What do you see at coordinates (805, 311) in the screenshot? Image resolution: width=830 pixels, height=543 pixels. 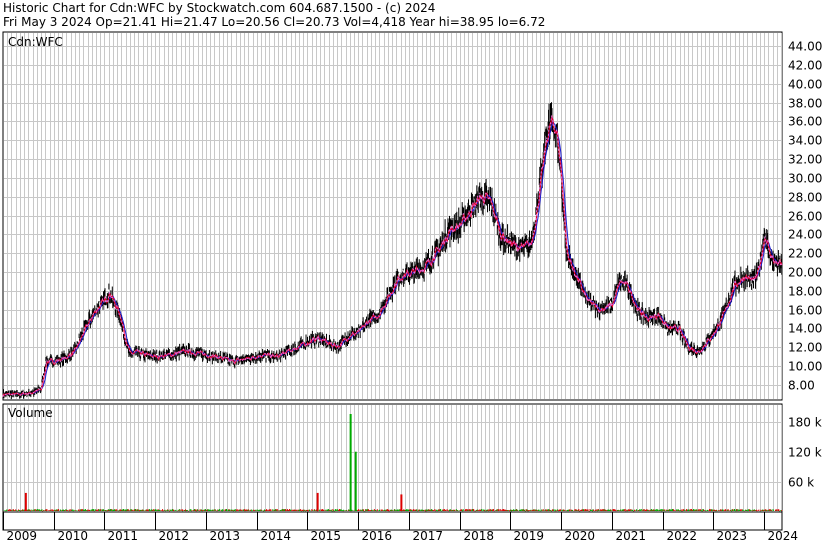 I see `price-tick-label: 16.00` at bounding box center [805, 311].